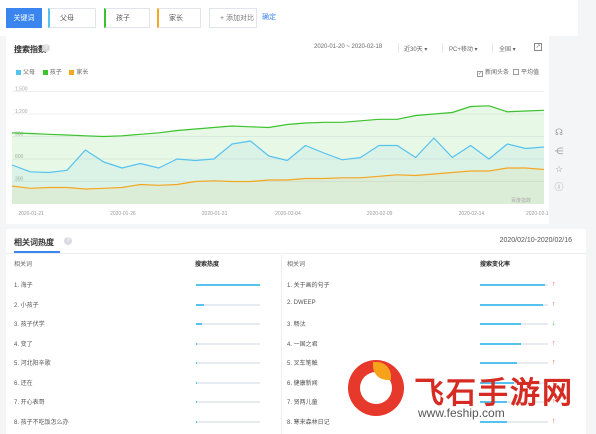 This screenshot has width=596, height=434. Describe the element at coordinates (308, 284) in the screenshot. I see `related-word: 1. 关于画的句子` at that location.